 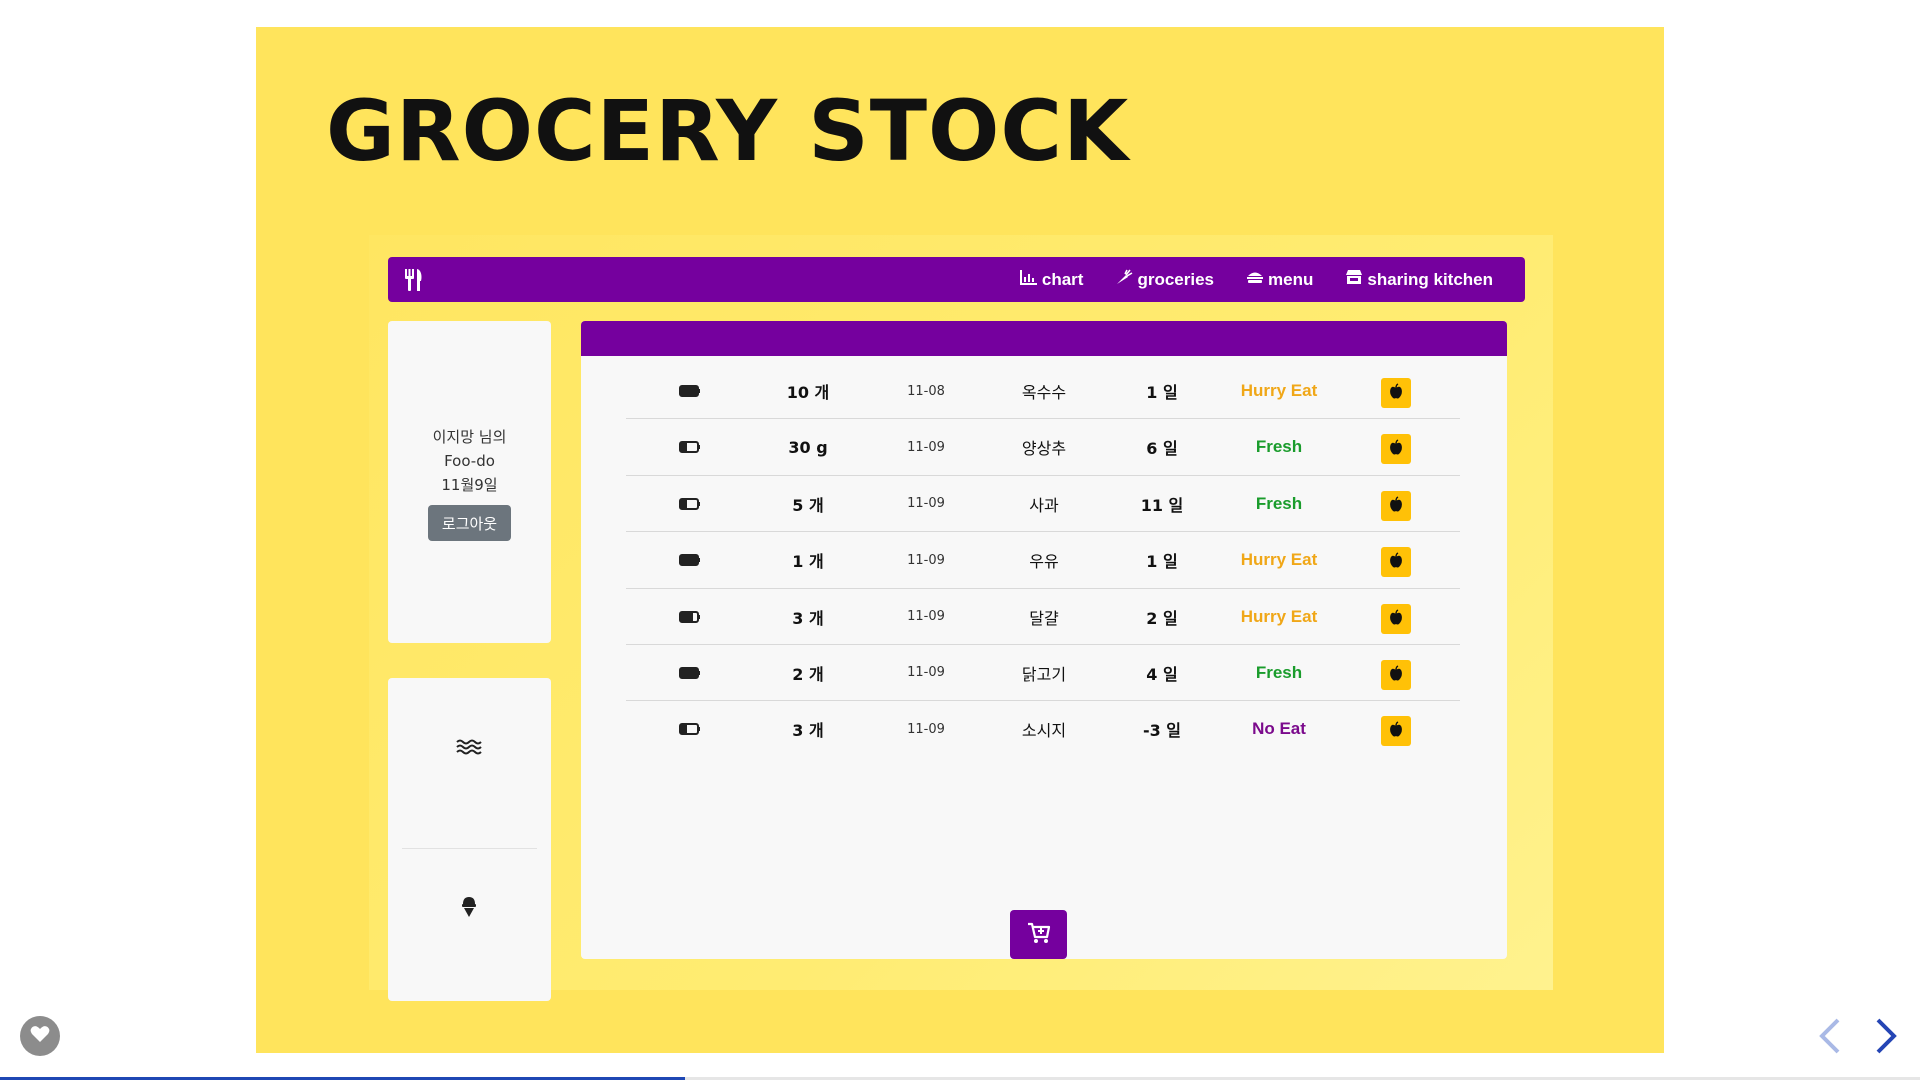 What do you see at coordinates (1043, 673) in the screenshot?
I see `table-row: 2 개 11-09 닭고기 4 일 Fresh` at bounding box center [1043, 673].